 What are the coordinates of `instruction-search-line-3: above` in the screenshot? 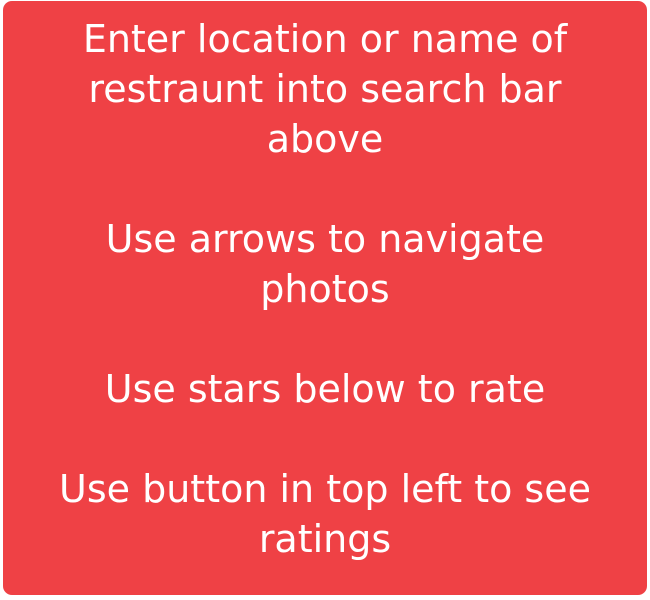 It's located at (325, 139).